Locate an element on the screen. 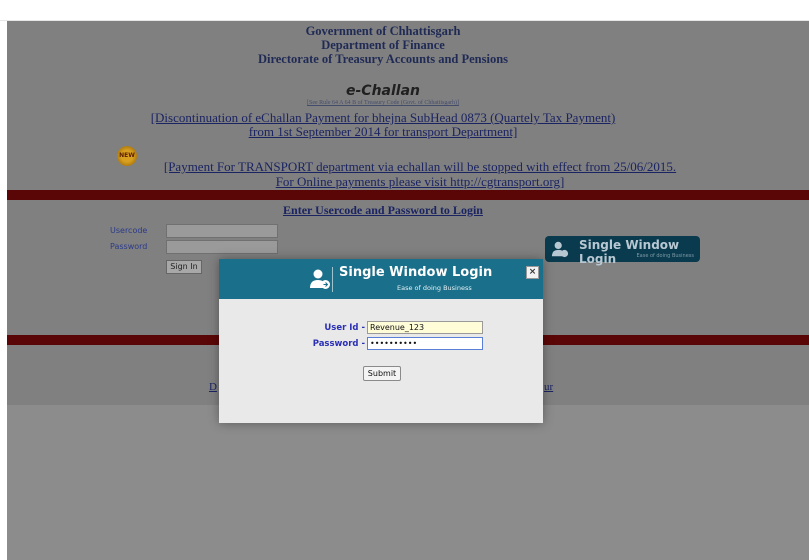  modal-title: Single Window Login is located at coordinates (416, 272).